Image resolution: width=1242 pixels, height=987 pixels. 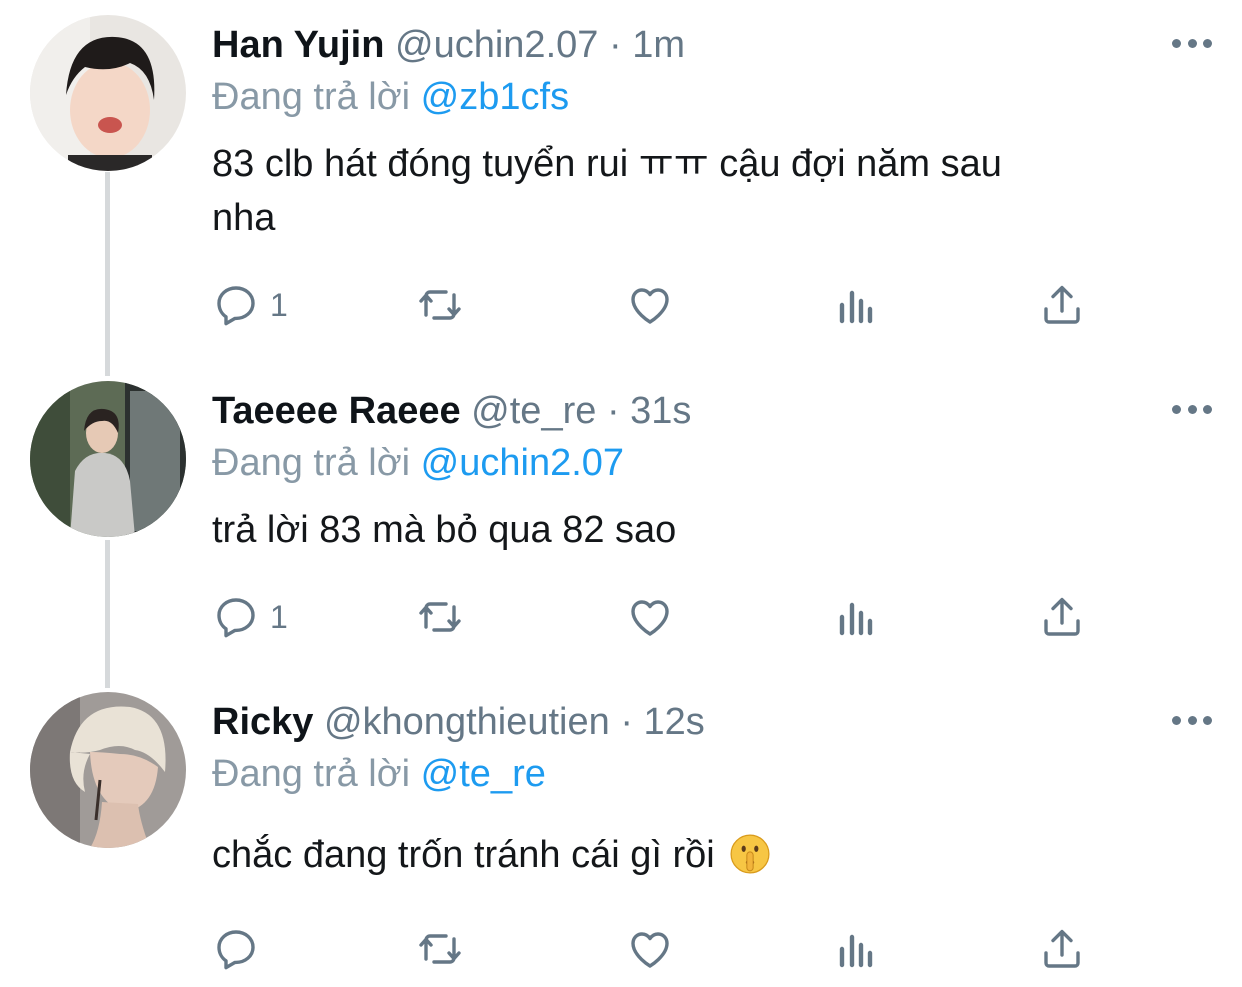 I want to click on tweet-text: trả lời 83 mà bỏ qua 82 sao, so click(x=692, y=530).